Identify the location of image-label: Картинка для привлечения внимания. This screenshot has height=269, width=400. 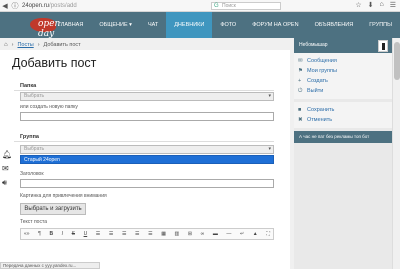
(63, 196).